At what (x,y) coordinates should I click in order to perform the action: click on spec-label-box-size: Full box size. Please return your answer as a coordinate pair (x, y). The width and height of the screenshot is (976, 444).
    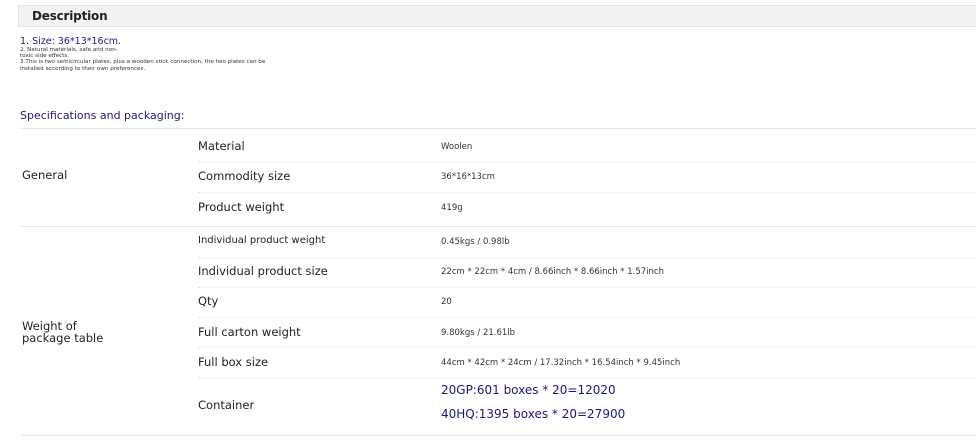
    Looking at the image, I should click on (233, 362).